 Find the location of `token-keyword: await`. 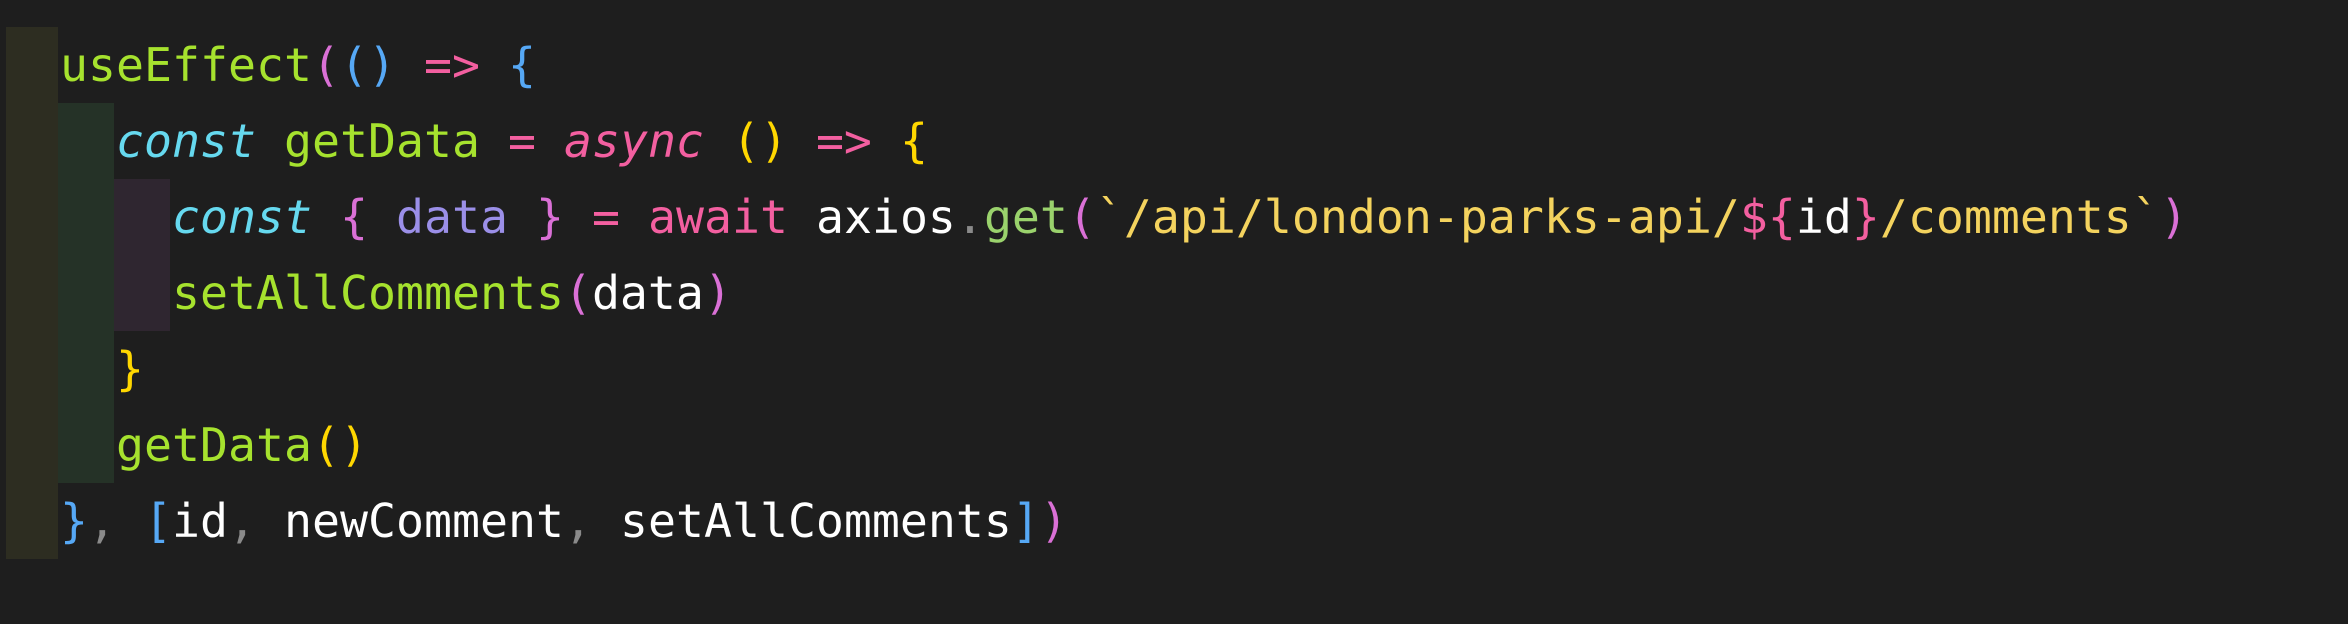

token-keyword: await is located at coordinates (717, 217).